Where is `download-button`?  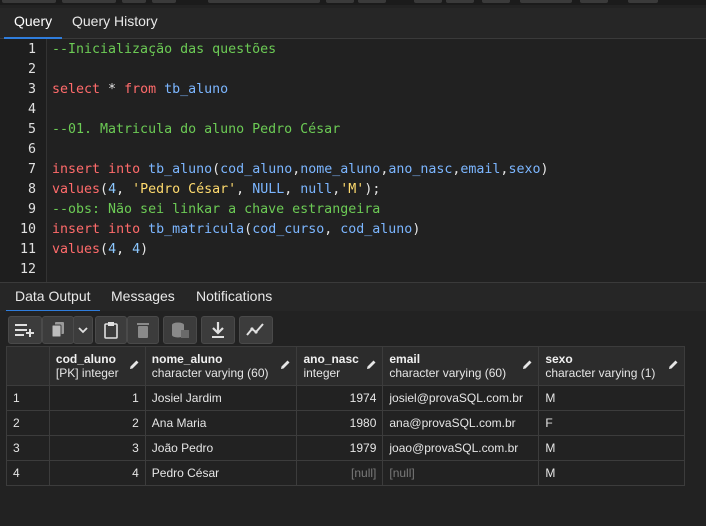
download-button is located at coordinates (218, 330).